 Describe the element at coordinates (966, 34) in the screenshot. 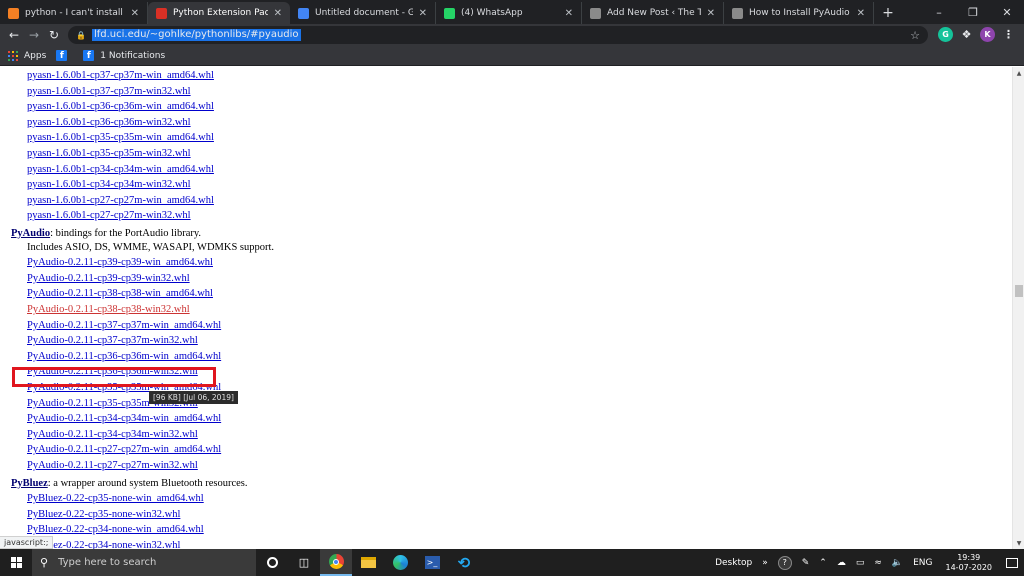

I see `extensions-puzzle-icon: ❖` at that location.